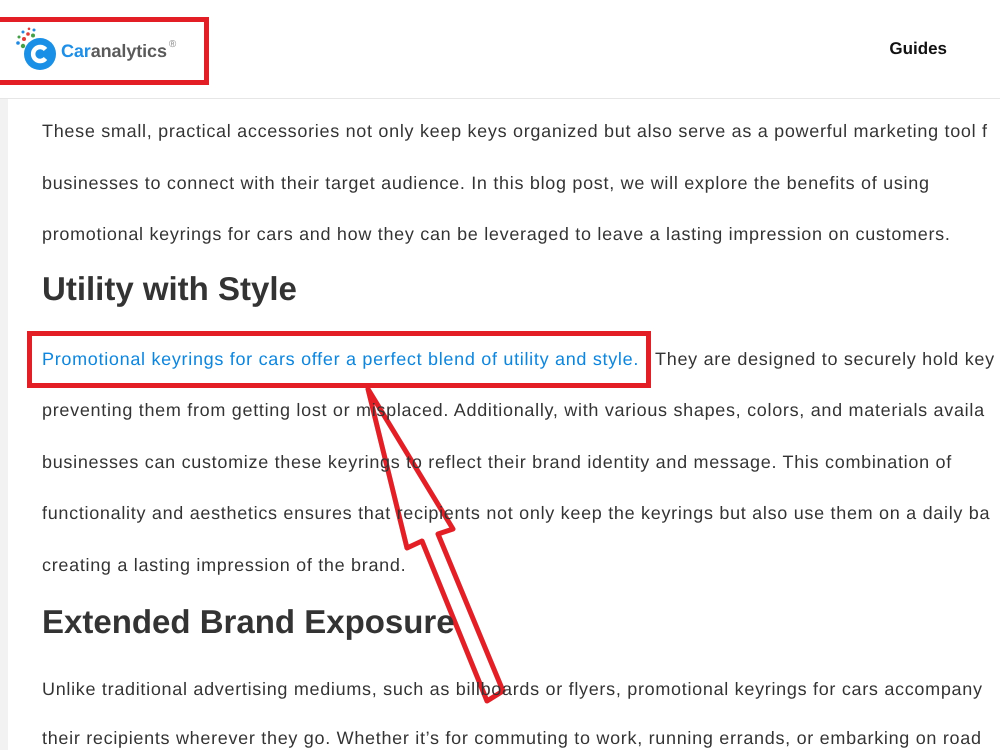 This screenshot has height=750, width=1000. Describe the element at coordinates (918, 49) in the screenshot. I see `nav-link: Guides` at that location.